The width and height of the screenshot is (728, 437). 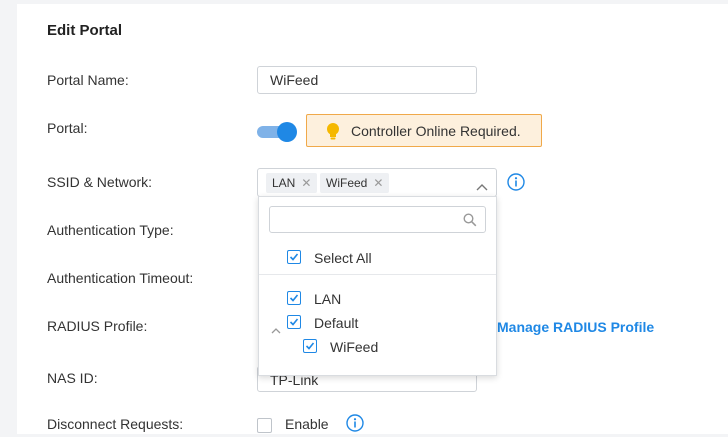 What do you see at coordinates (294, 80) in the screenshot?
I see `portal-name-value: WiFeed` at bounding box center [294, 80].